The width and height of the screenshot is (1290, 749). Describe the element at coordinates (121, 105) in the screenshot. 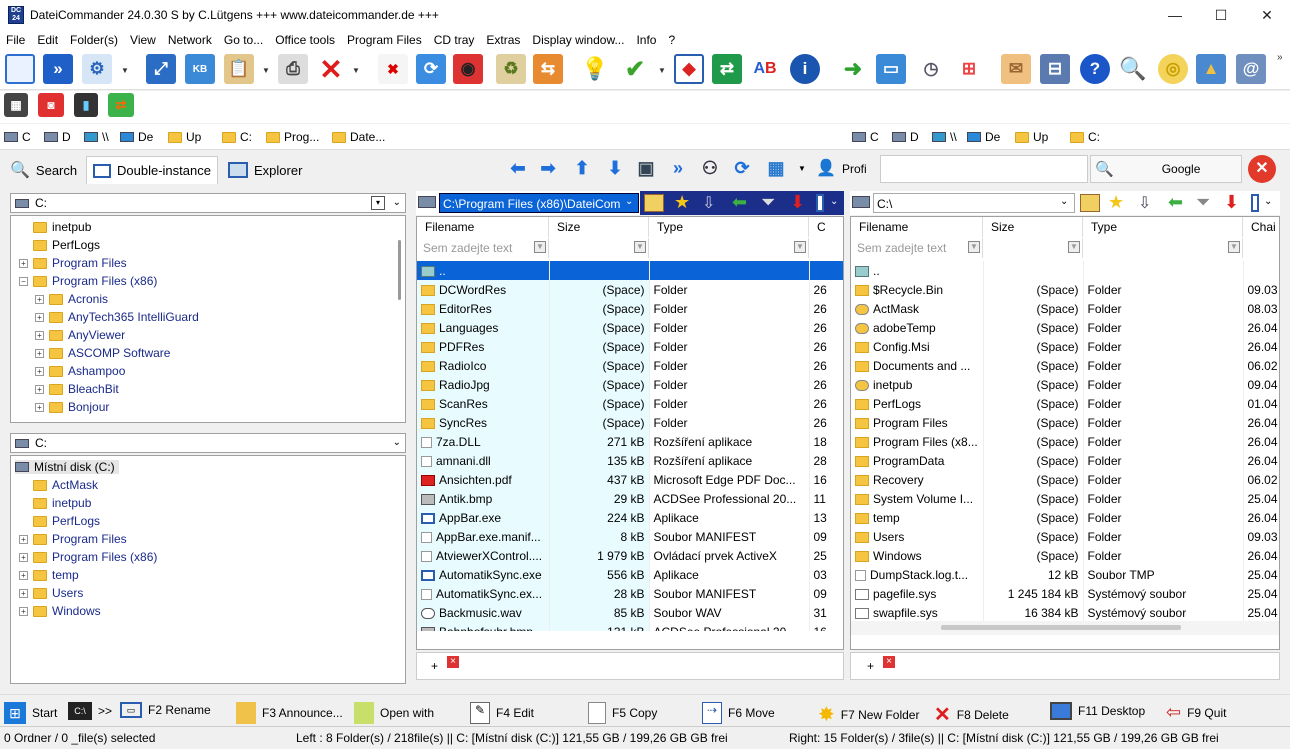

I see `convert-icon: ⇄` at that location.